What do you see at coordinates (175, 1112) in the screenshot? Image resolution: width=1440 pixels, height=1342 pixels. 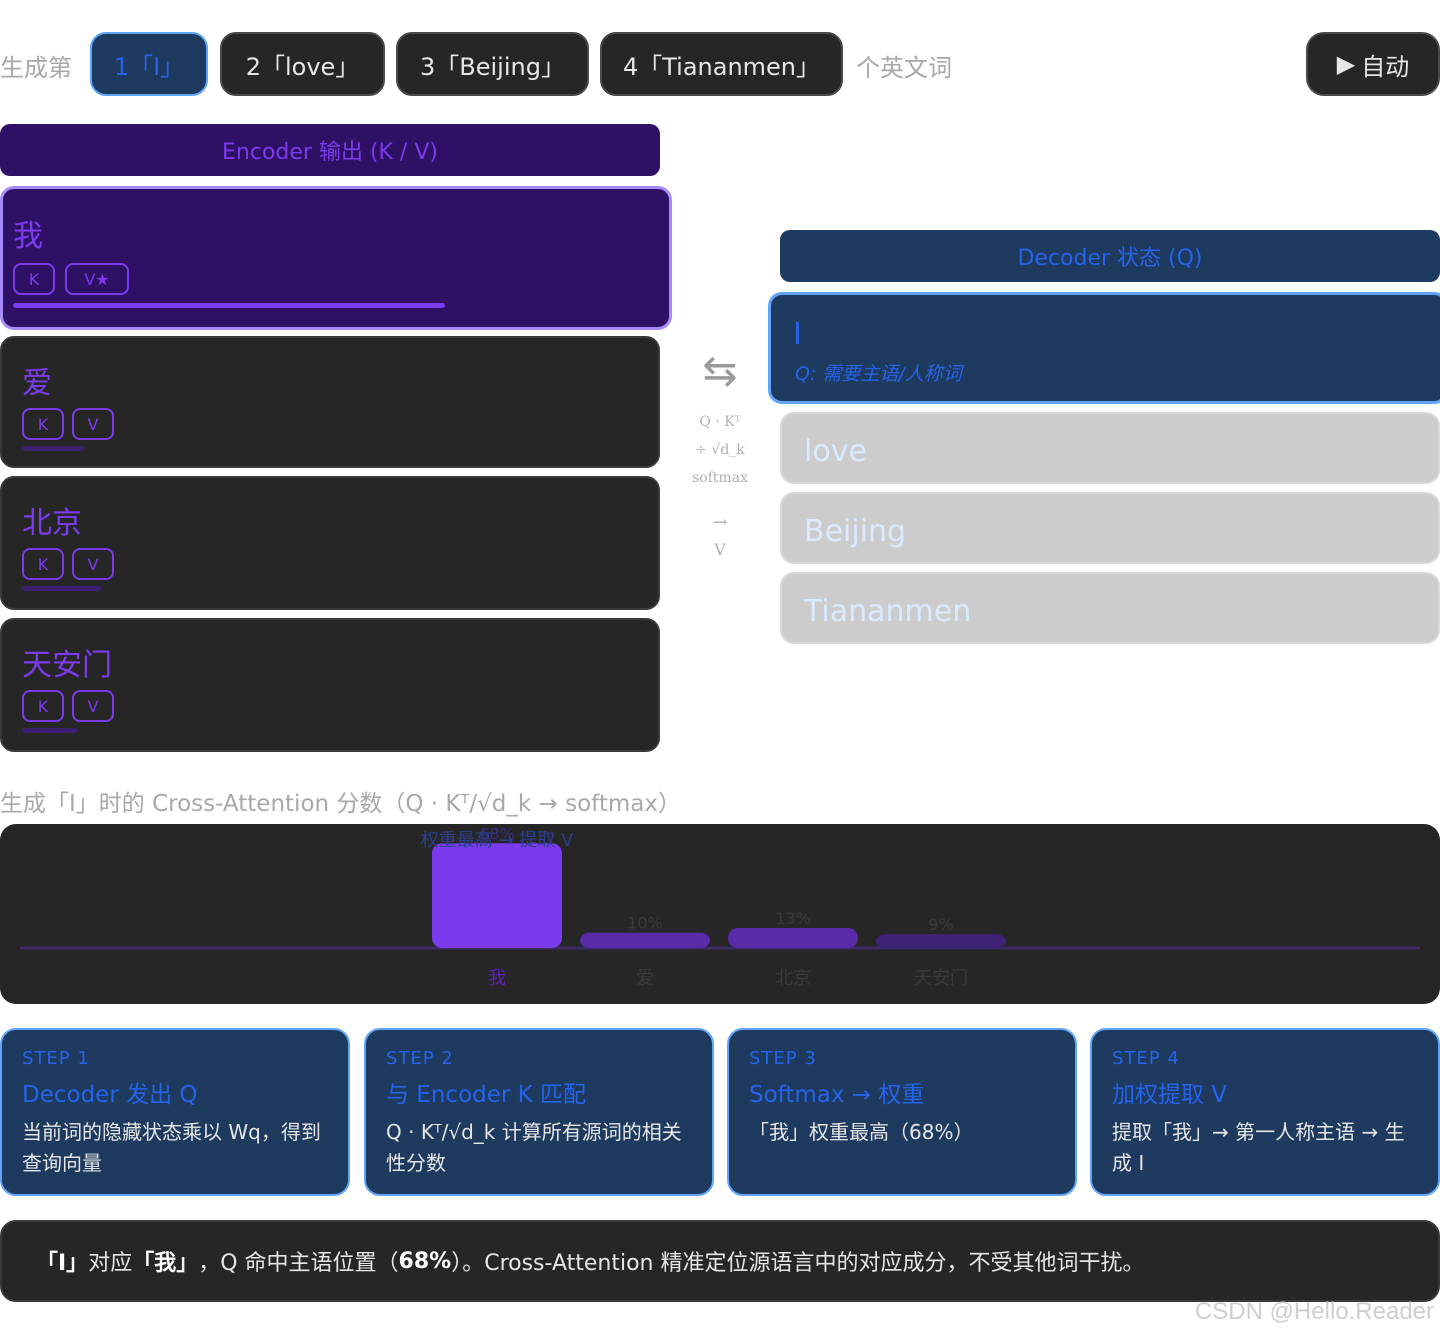 I see `step-card-1: STEP 1 Decoder 发出 Q 当前词的隐藏状态乘以 Wq，得到查询向量` at bounding box center [175, 1112].